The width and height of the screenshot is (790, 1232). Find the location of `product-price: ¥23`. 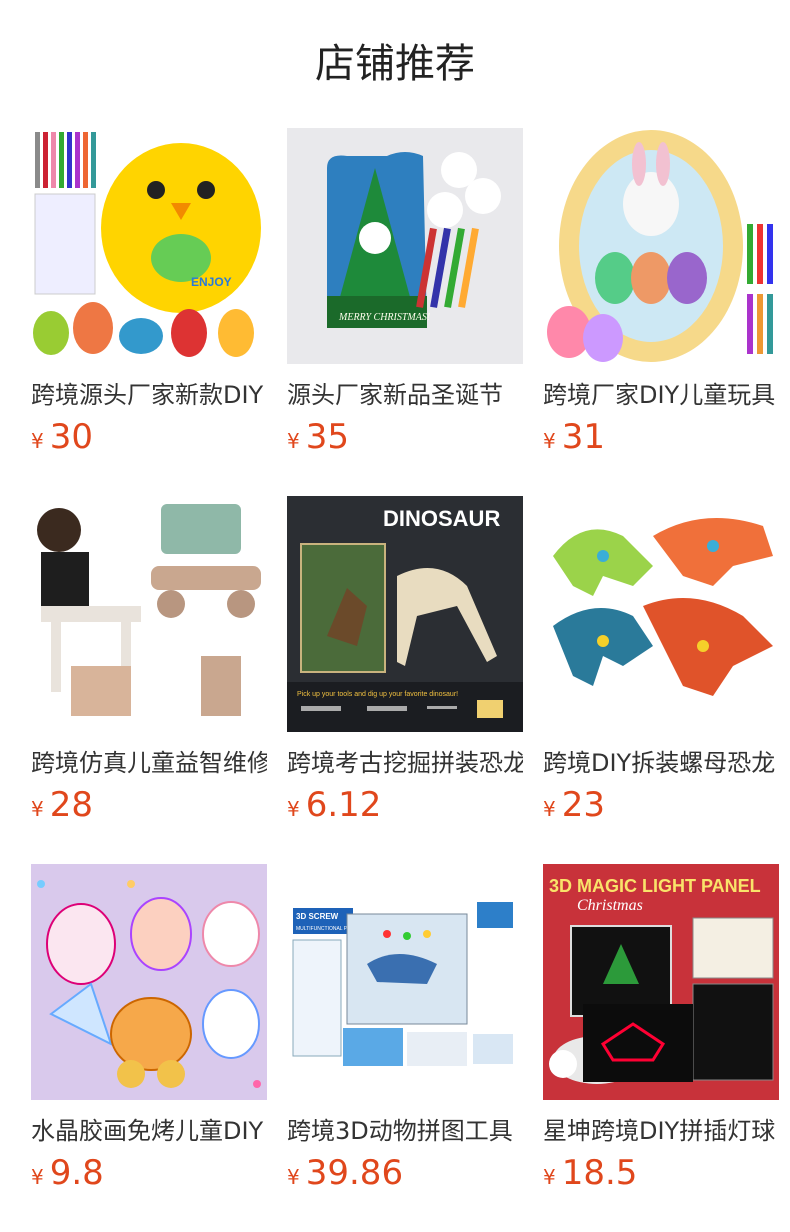

product-price: ¥23 is located at coordinates (574, 805).